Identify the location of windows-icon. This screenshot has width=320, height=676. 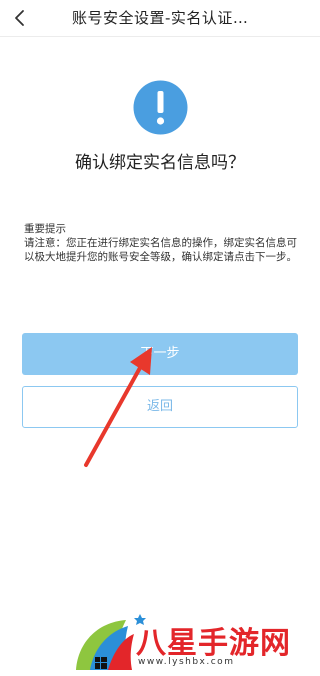
(101, 663).